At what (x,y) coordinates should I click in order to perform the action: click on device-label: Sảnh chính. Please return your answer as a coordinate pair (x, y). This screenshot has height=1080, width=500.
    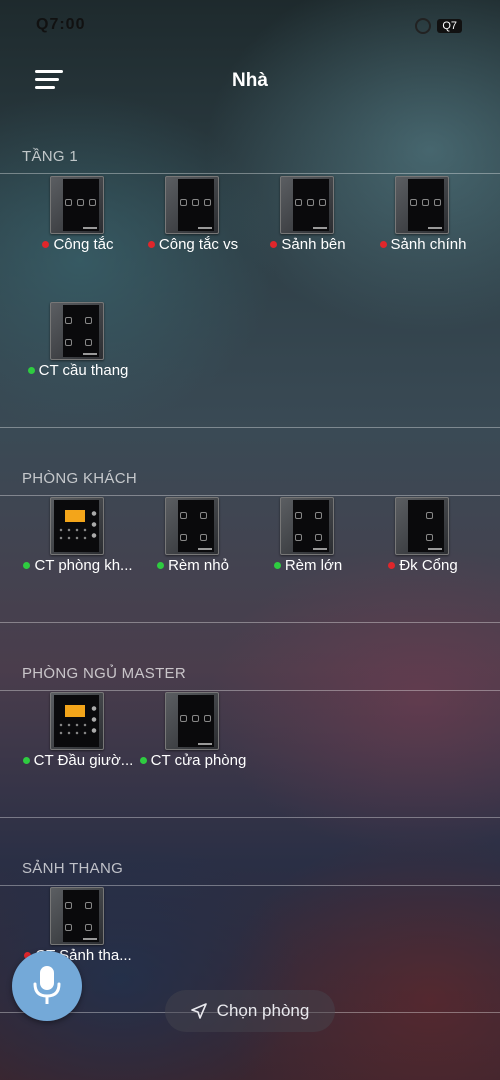
    Looking at the image, I should click on (423, 244).